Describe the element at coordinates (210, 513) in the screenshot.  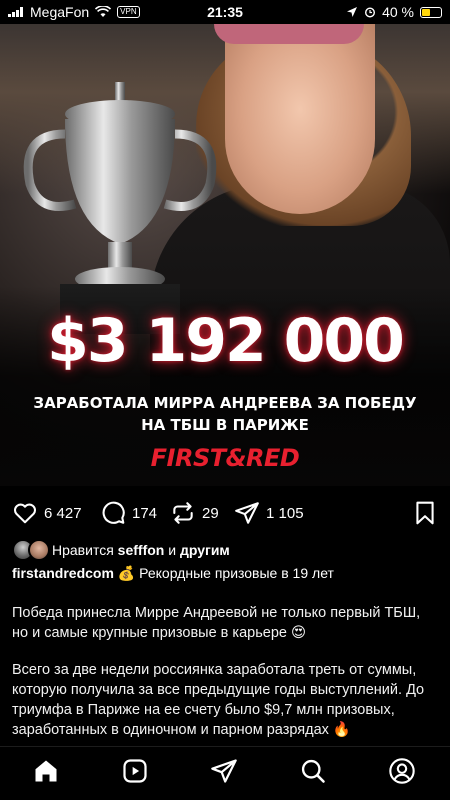
I see `repost-count: 29` at that location.